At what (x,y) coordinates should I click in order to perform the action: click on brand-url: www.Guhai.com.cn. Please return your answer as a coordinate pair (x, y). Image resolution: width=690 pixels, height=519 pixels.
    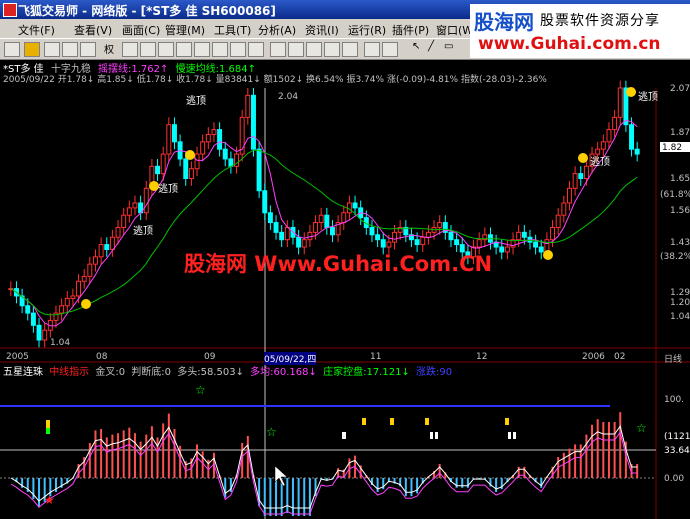
    Looking at the image, I should click on (569, 44).